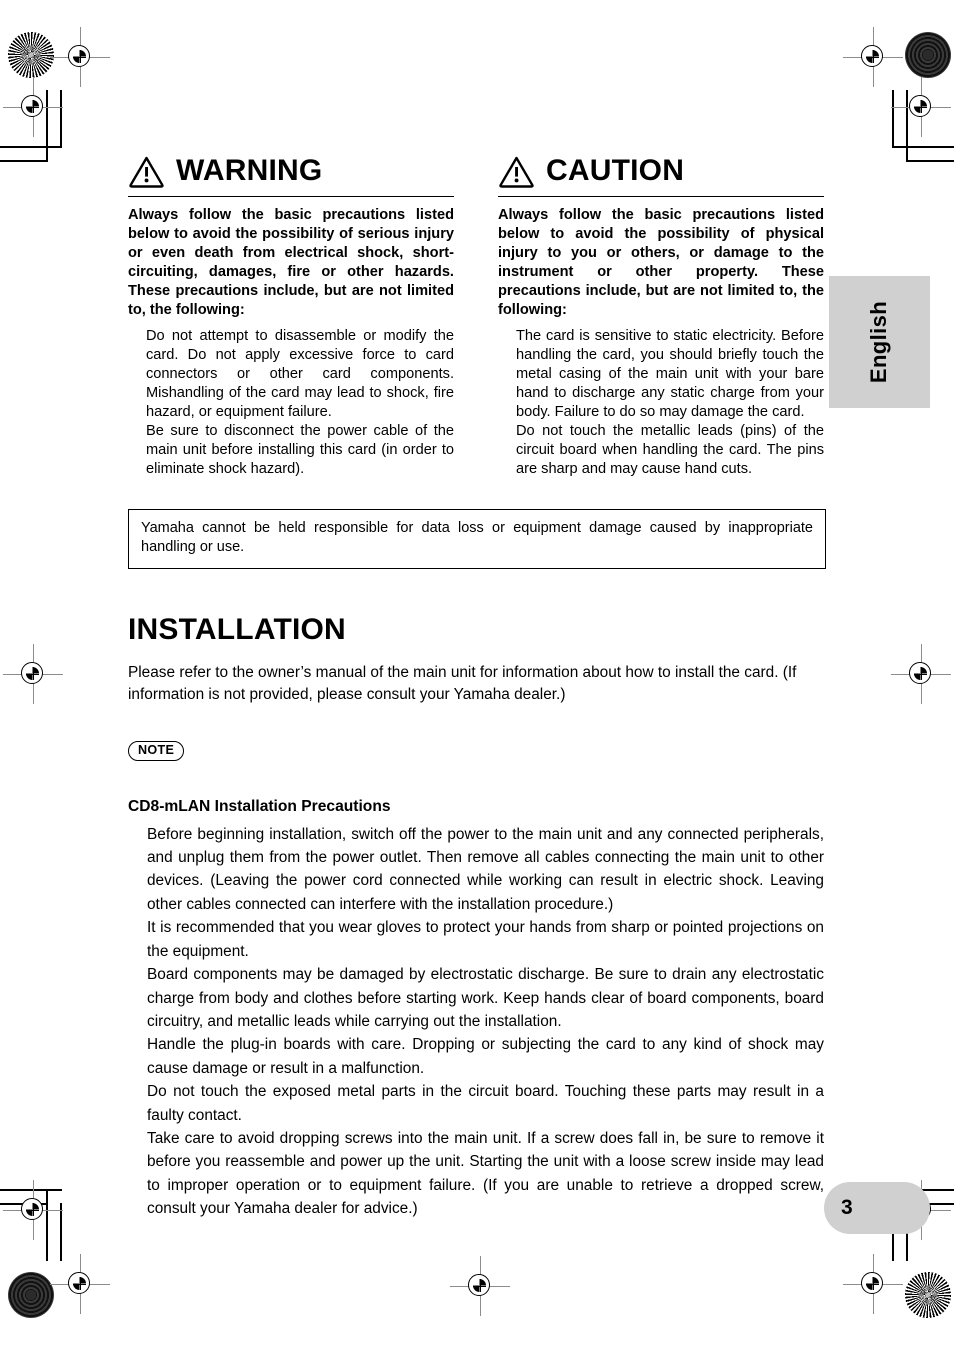  I want to click on caution-rule, so click(661, 196).